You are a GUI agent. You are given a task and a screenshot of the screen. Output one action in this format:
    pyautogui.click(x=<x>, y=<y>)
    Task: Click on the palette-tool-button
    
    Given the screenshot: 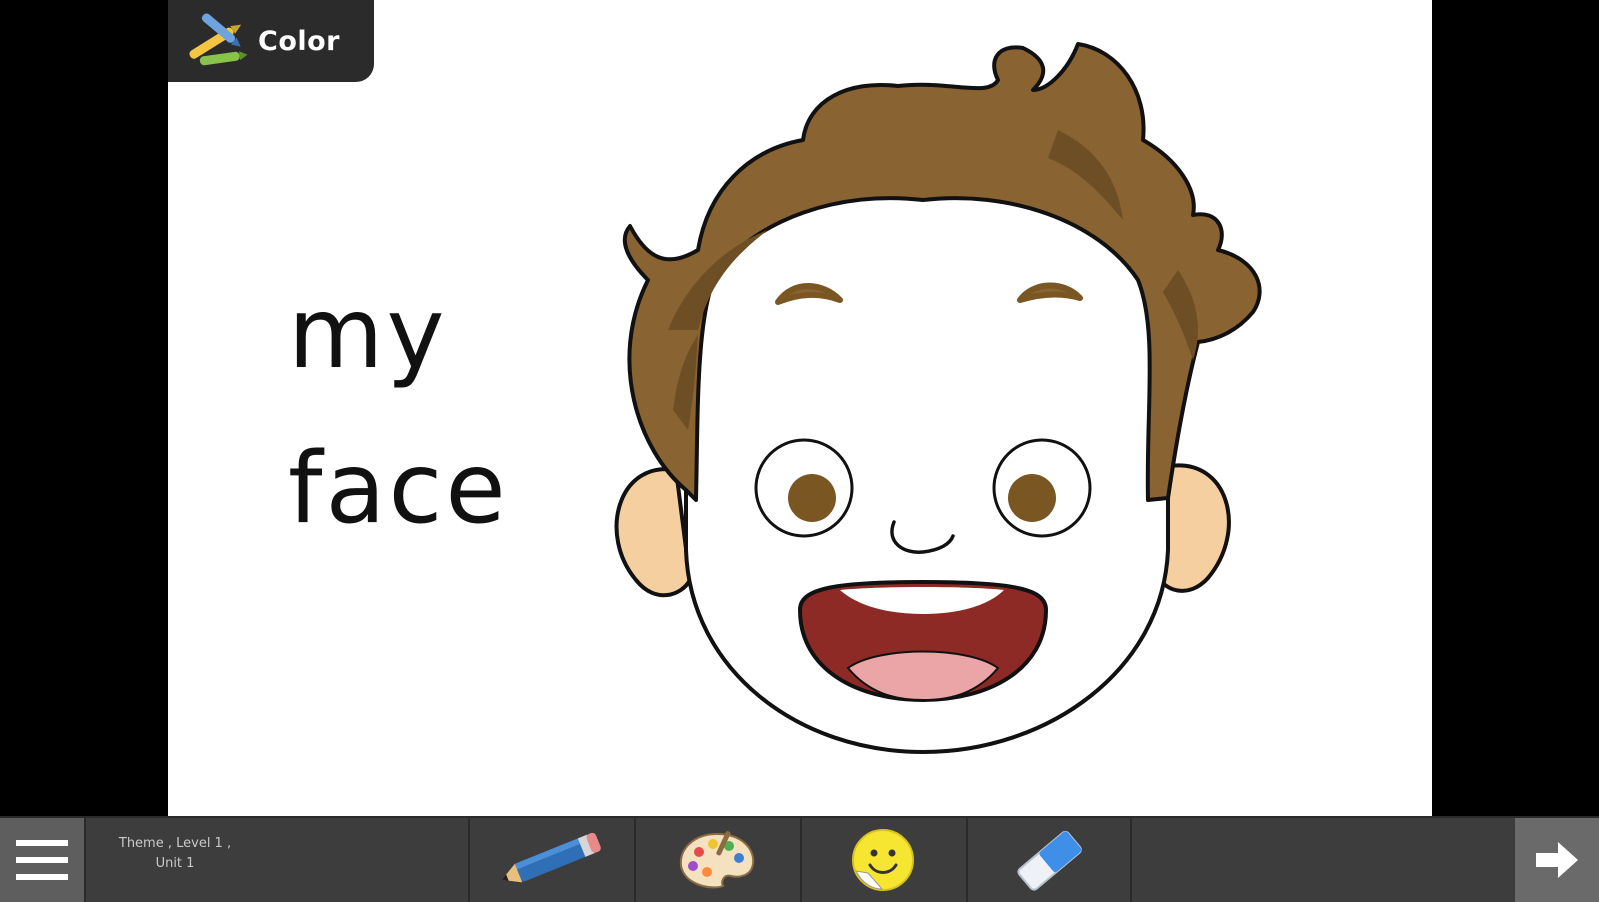 What is the action you would take?
    pyautogui.click(x=716, y=860)
    